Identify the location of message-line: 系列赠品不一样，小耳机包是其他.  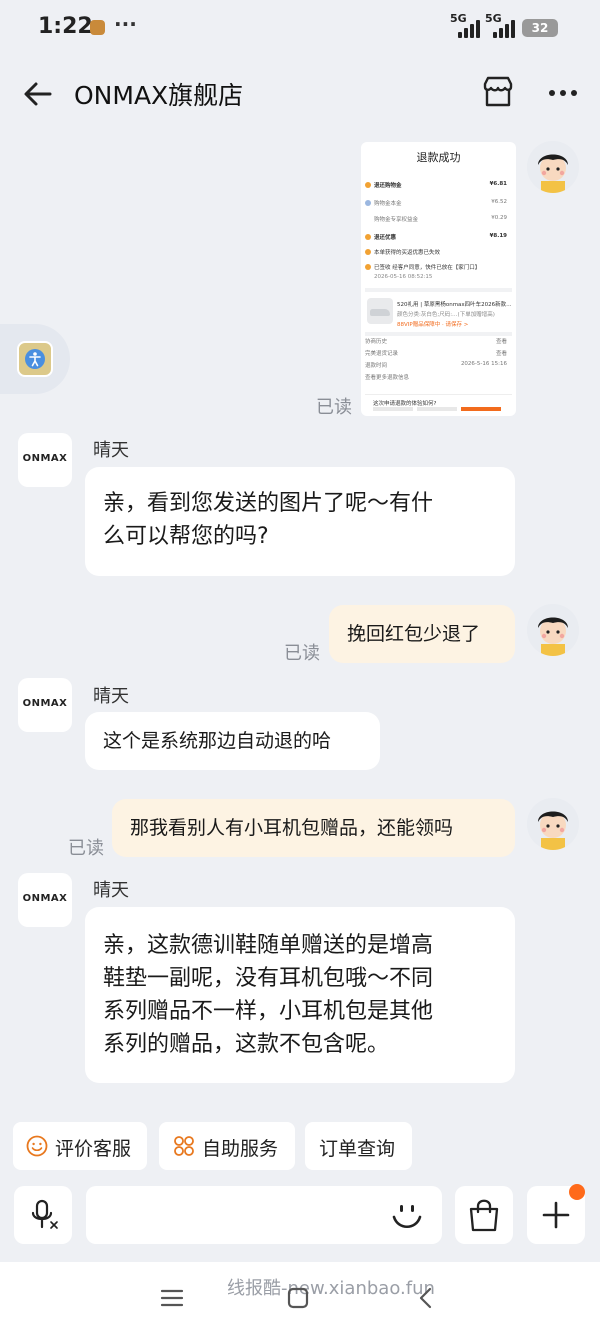
(268, 1011).